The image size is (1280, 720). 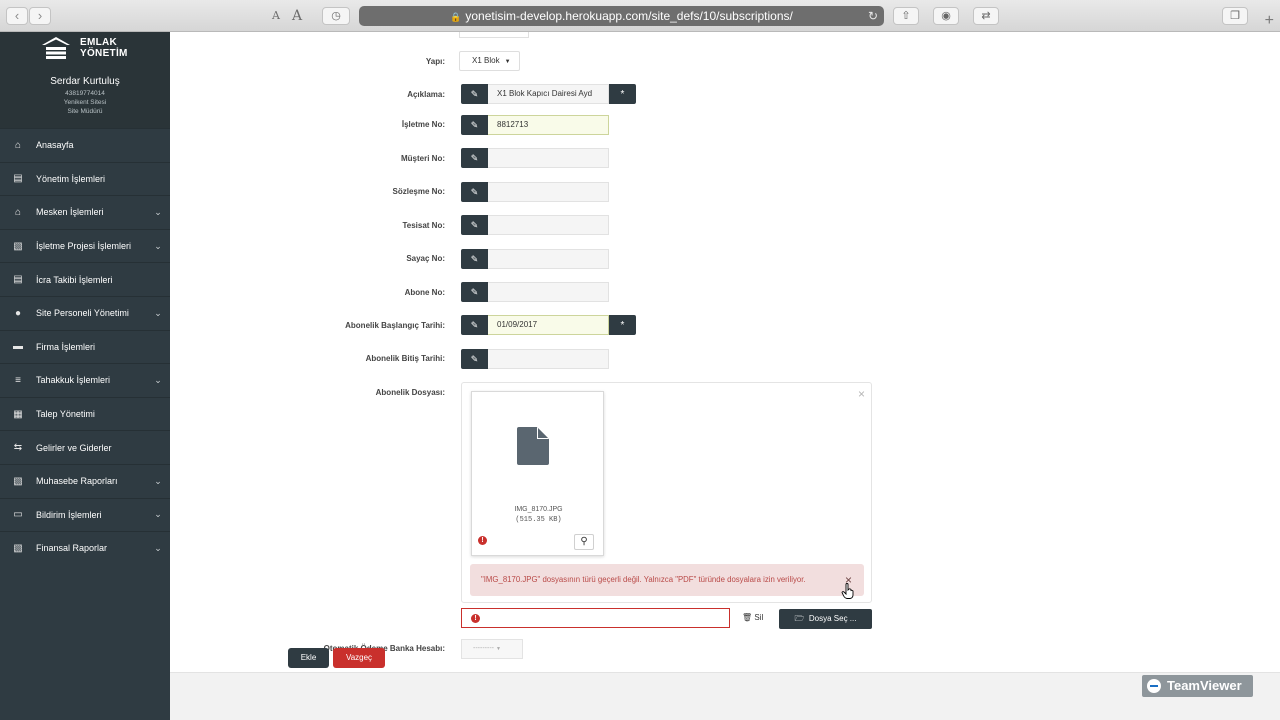 What do you see at coordinates (622, 325) in the screenshot?
I see `required-asterisk-icon: *` at bounding box center [622, 325].